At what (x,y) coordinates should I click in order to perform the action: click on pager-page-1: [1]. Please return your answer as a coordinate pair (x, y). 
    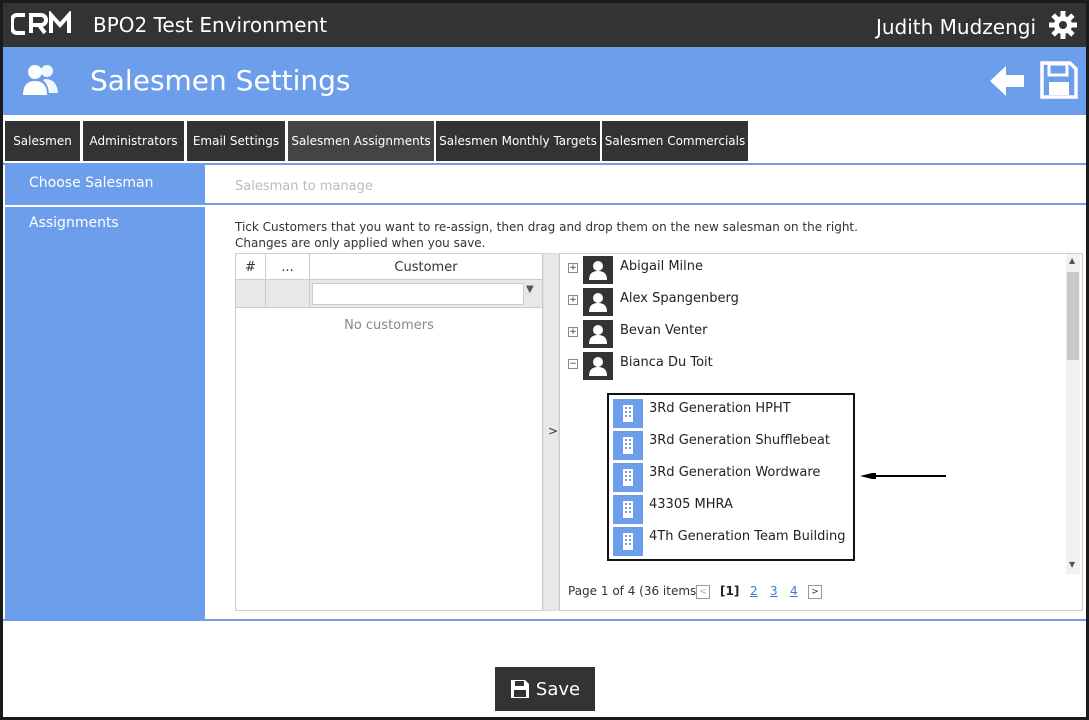
    Looking at the image, I should click on (729, 591).